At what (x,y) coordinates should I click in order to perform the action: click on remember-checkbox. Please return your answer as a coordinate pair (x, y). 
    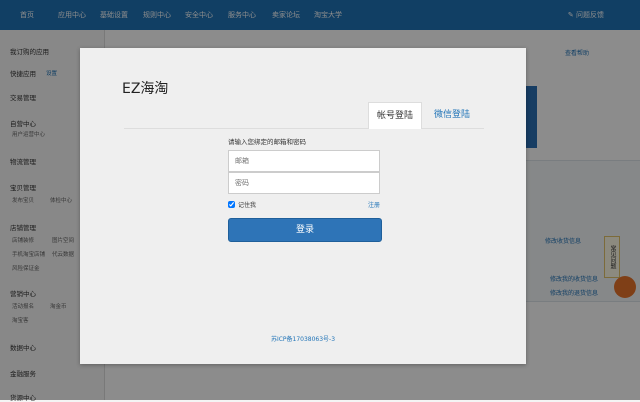
    Looking at the image, I should click on (231, 204).